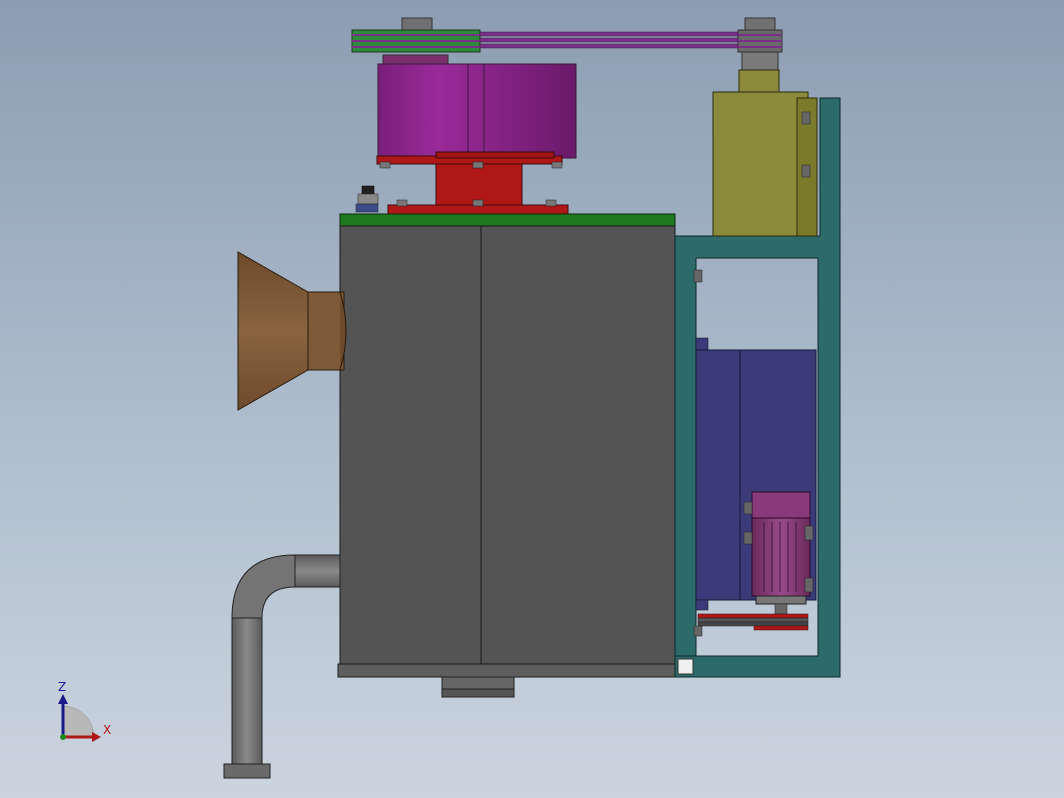  I want to click on z-axis-arrow, so click(63, 699).